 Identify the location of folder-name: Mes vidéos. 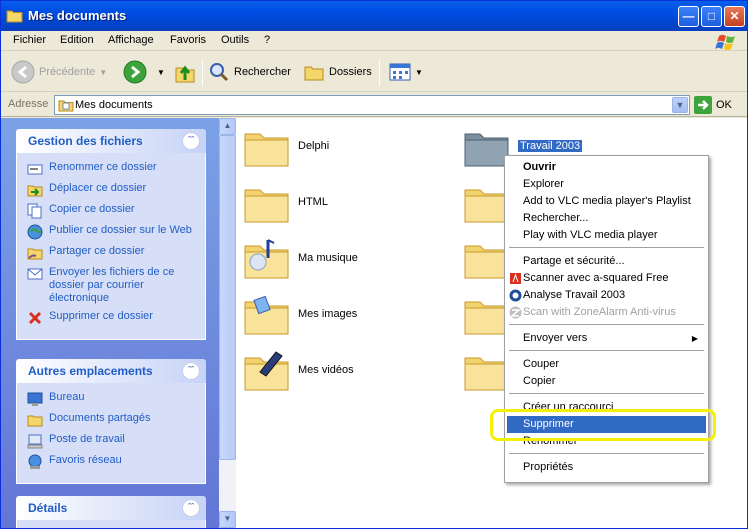
(326, 370).